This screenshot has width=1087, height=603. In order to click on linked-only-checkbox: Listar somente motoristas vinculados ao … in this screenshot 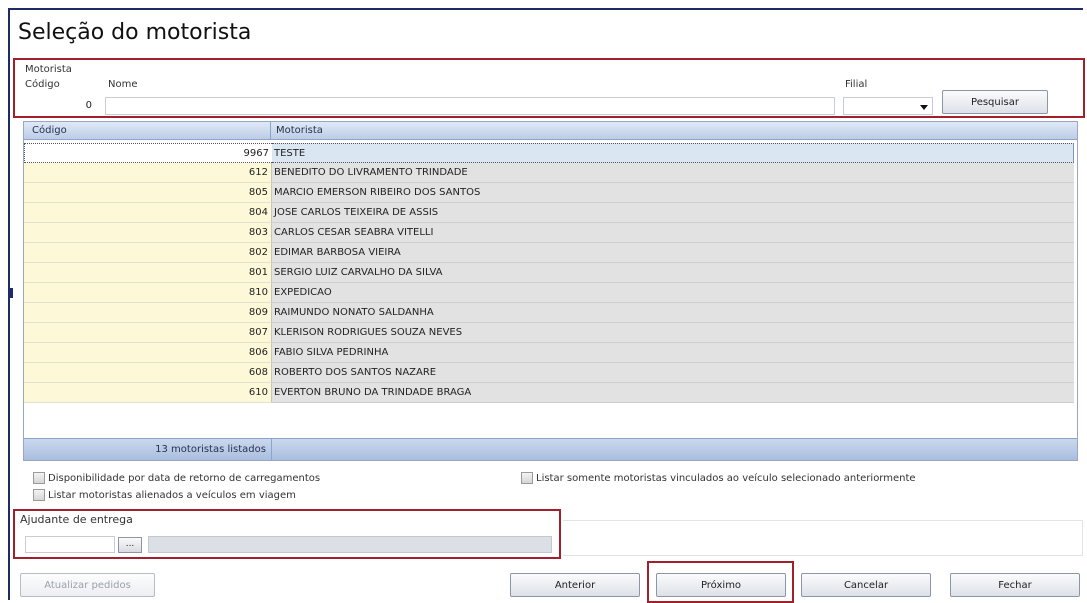, I will do `click(718, 478)`.